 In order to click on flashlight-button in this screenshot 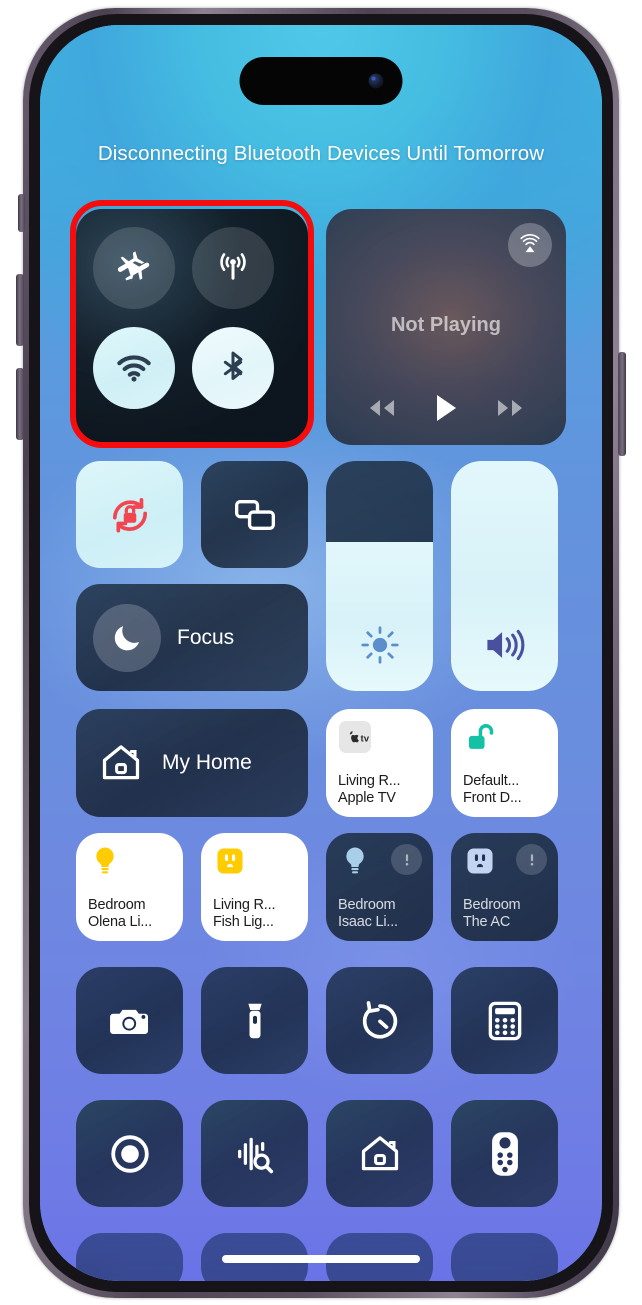, I will do `click(254, 1020)`.